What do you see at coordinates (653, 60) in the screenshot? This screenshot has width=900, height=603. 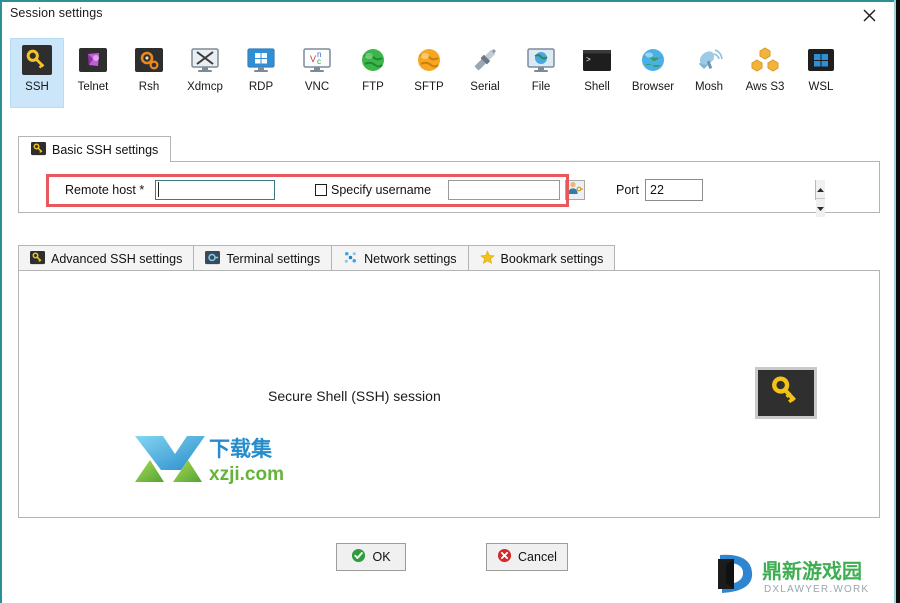 I see `blue-globe-icon` at bounding box center [653, 60].